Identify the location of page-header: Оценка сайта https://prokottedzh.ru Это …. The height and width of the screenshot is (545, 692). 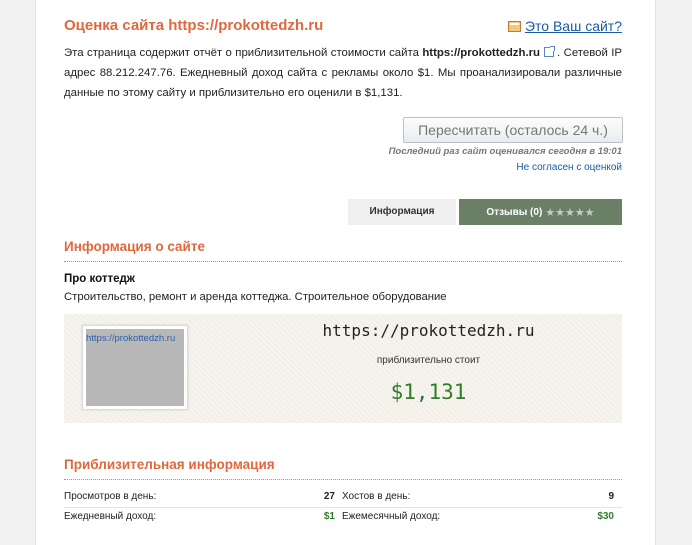
(343, 28).